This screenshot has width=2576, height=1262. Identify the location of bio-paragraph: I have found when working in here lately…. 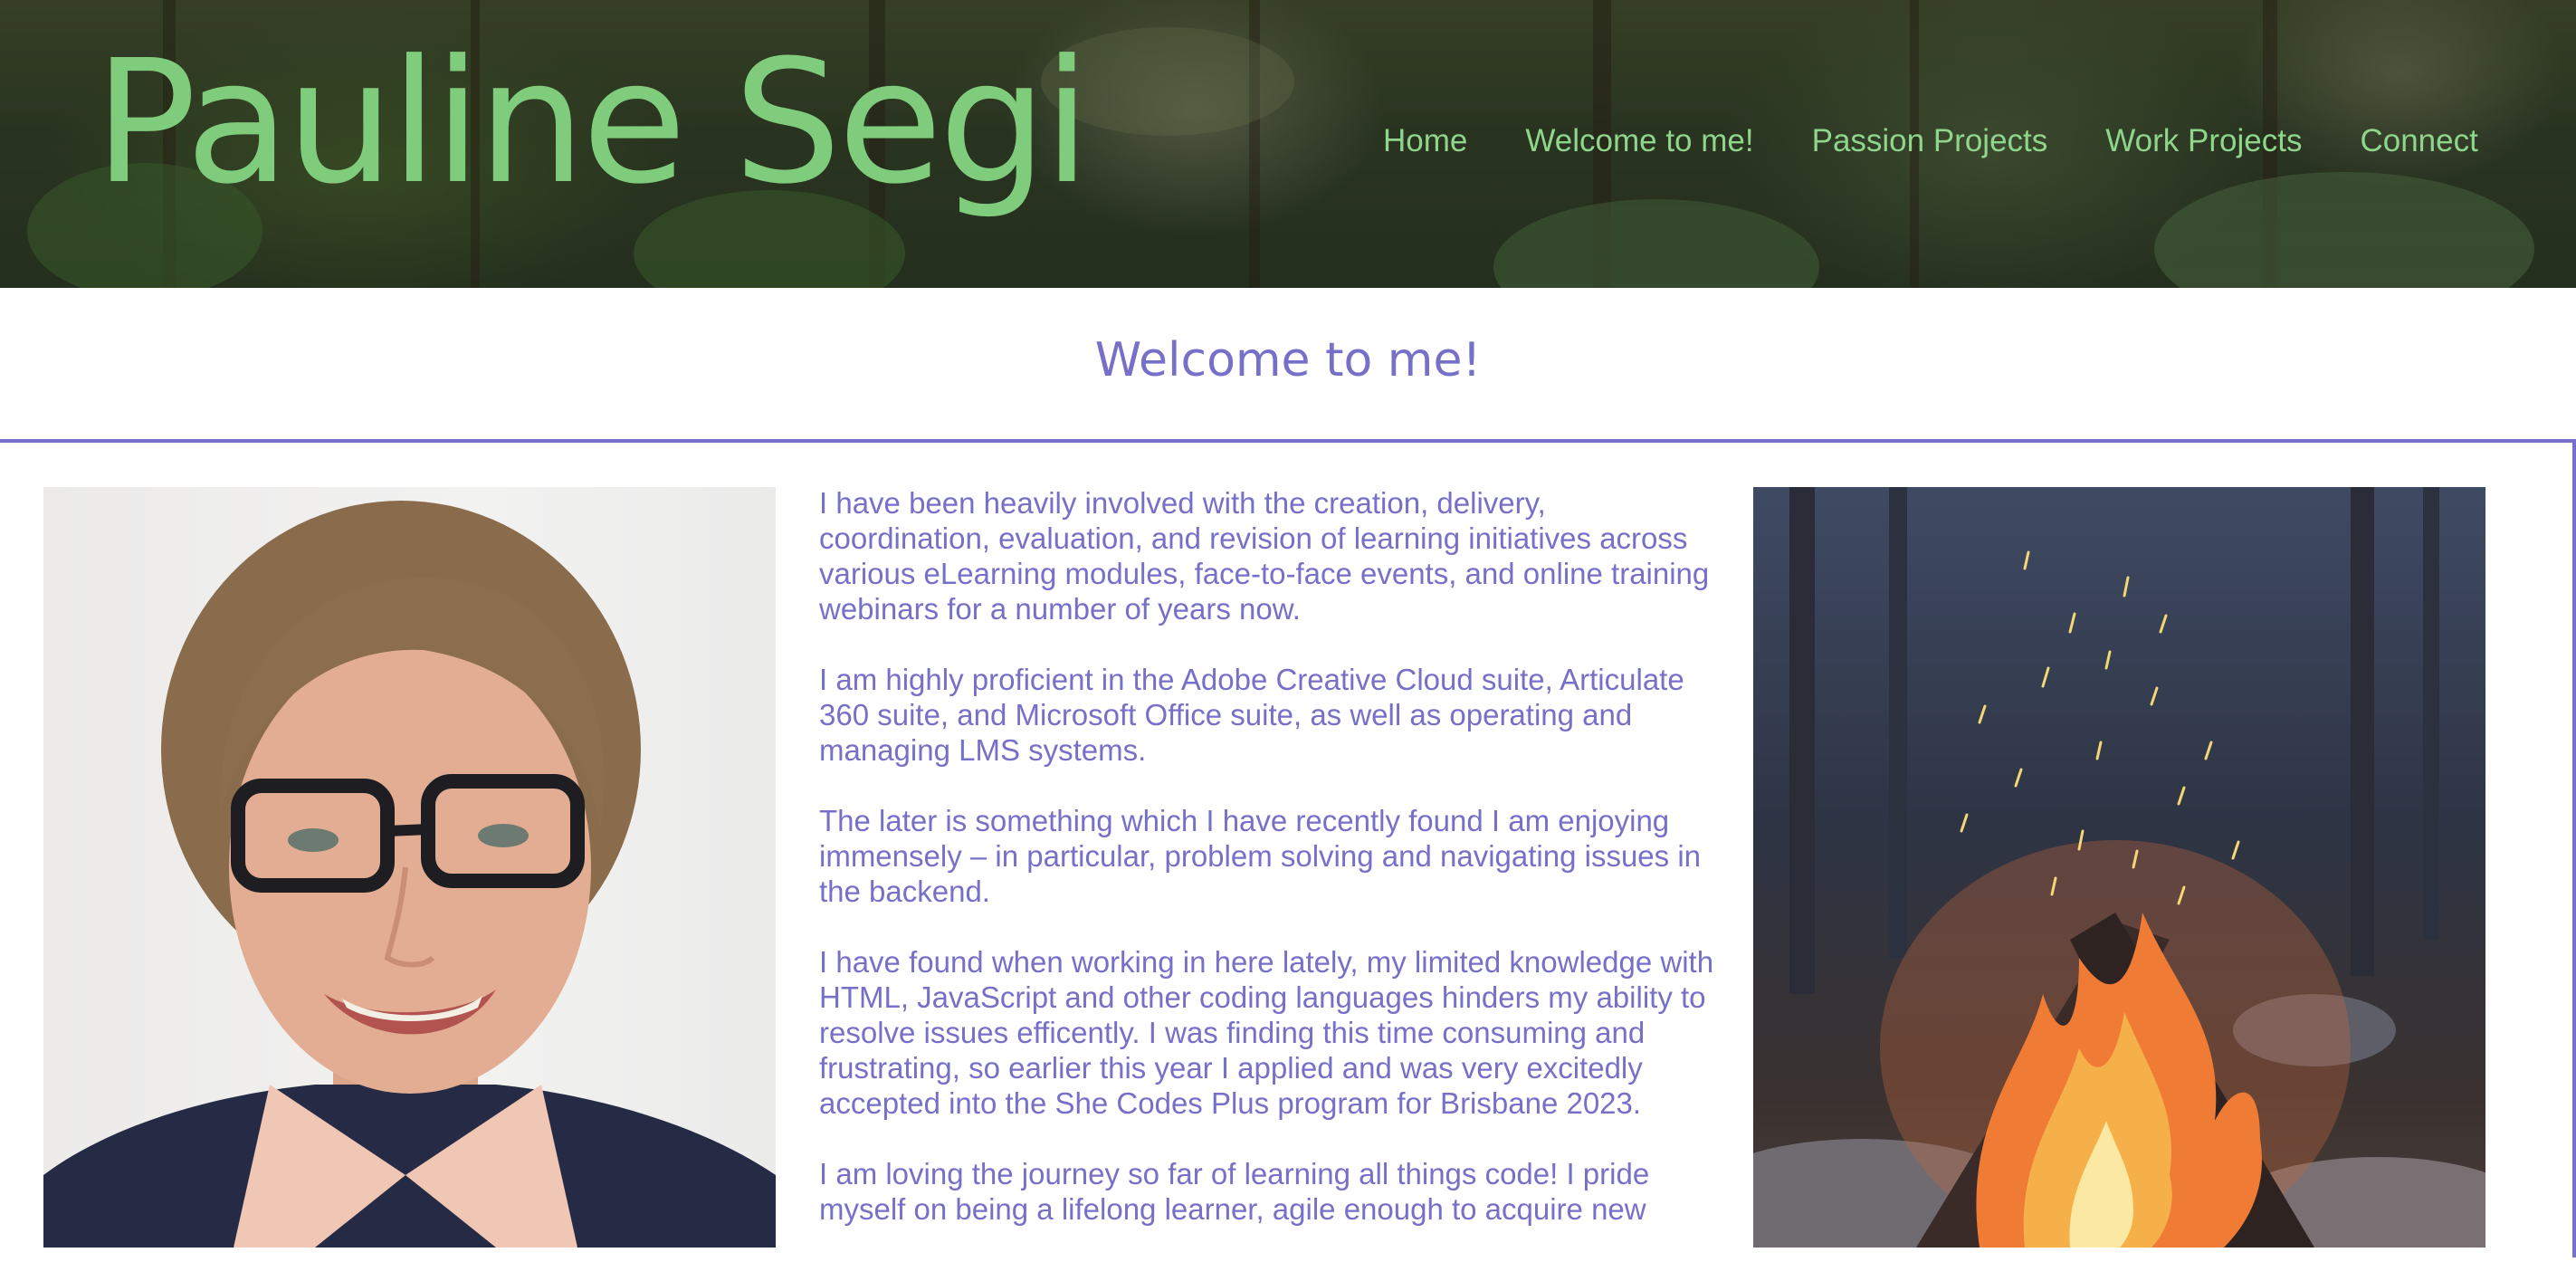
(1267, 1032).